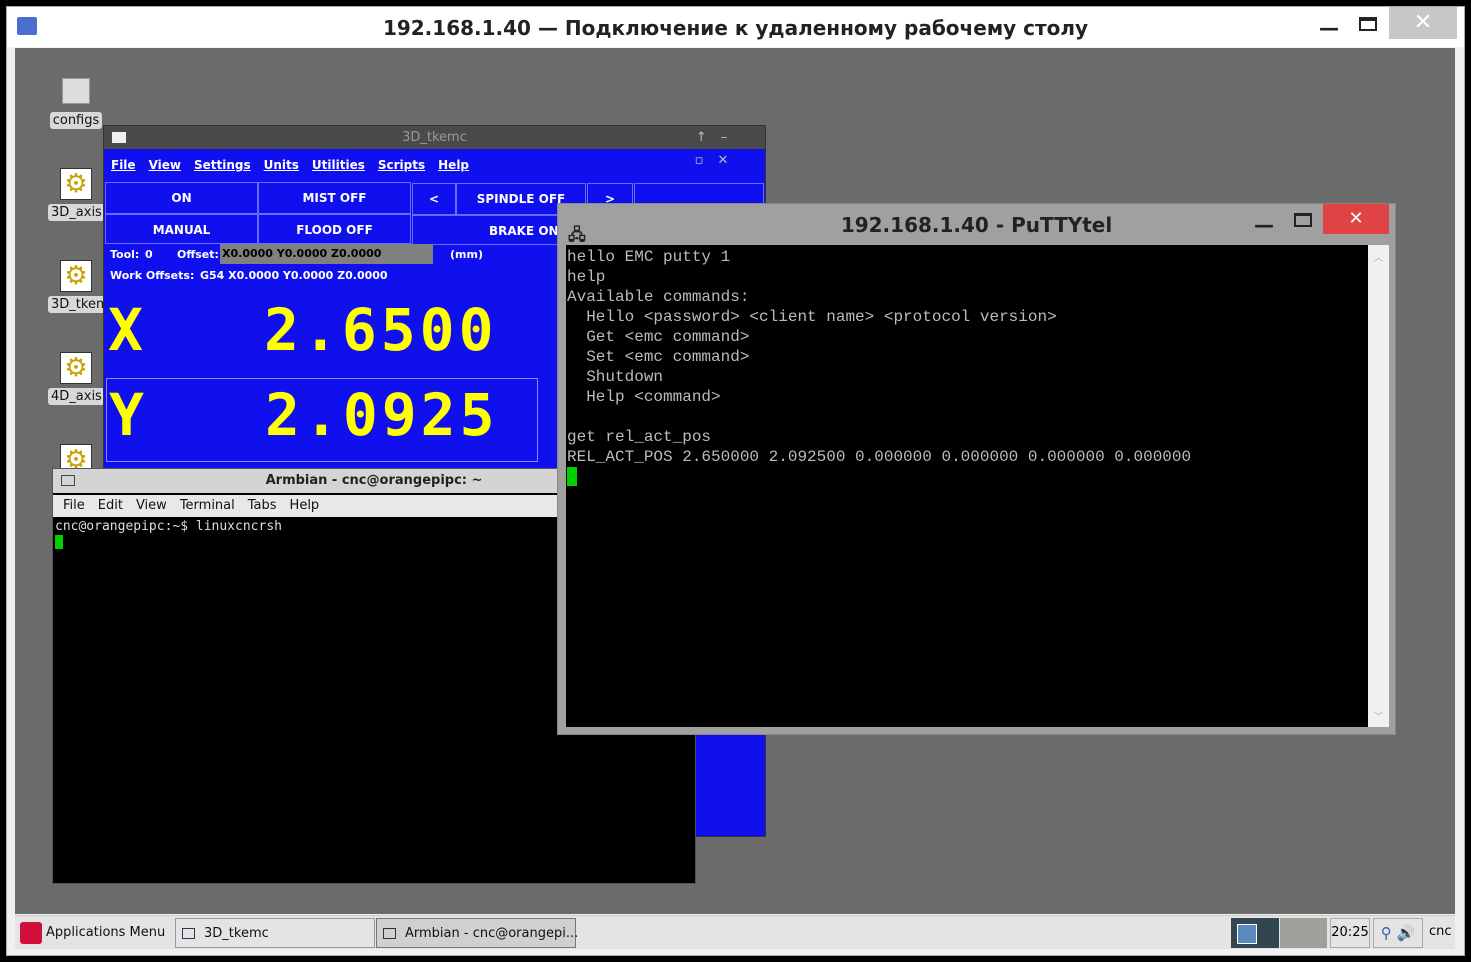 The image size is (1471, 962). What do you see at coordinates (275, 933) in the screenshot?
I see `task-3d-tkemc: 3D_tkemc` at bounding box center [275, 933].